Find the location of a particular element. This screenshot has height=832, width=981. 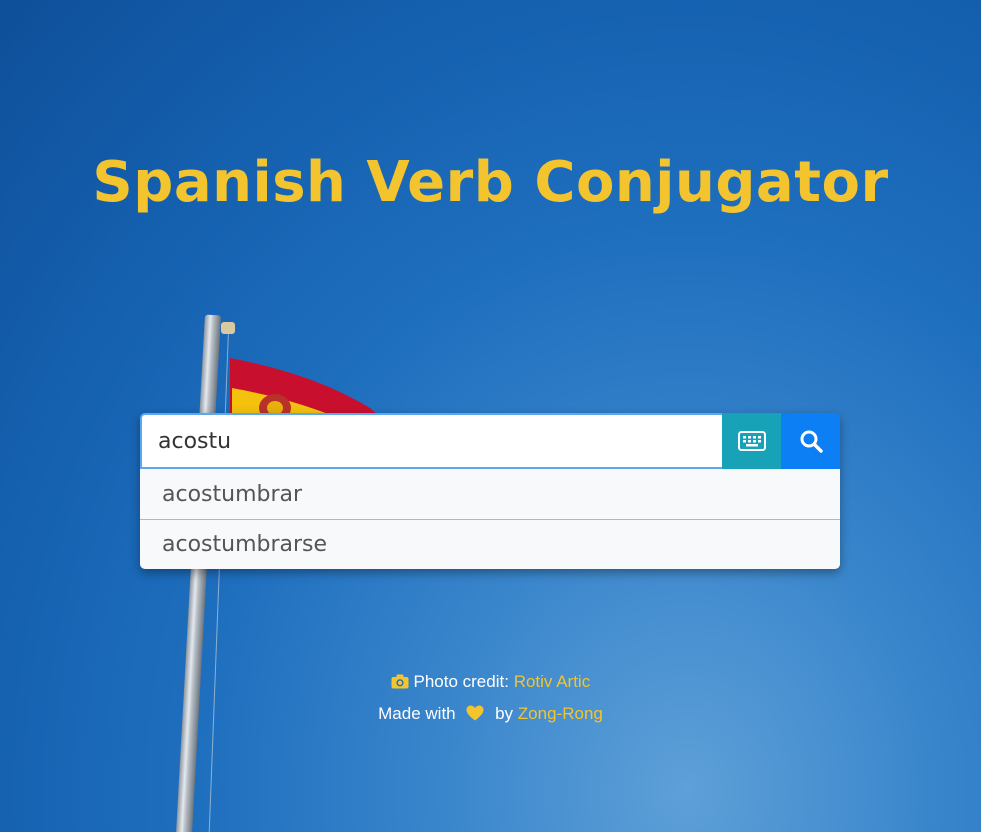

by-label: by is located at coordinates (504, 713).